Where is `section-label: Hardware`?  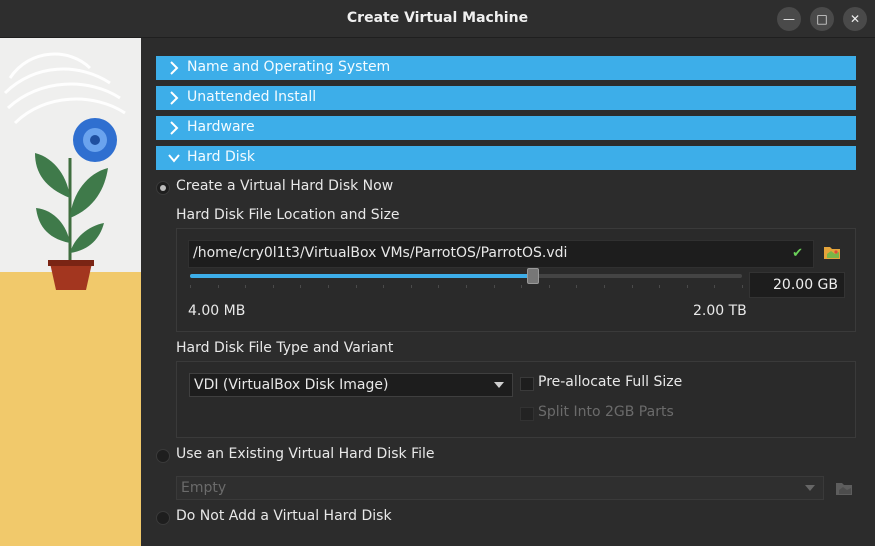 section-label: Hardware is located at coordinates (221, 127).